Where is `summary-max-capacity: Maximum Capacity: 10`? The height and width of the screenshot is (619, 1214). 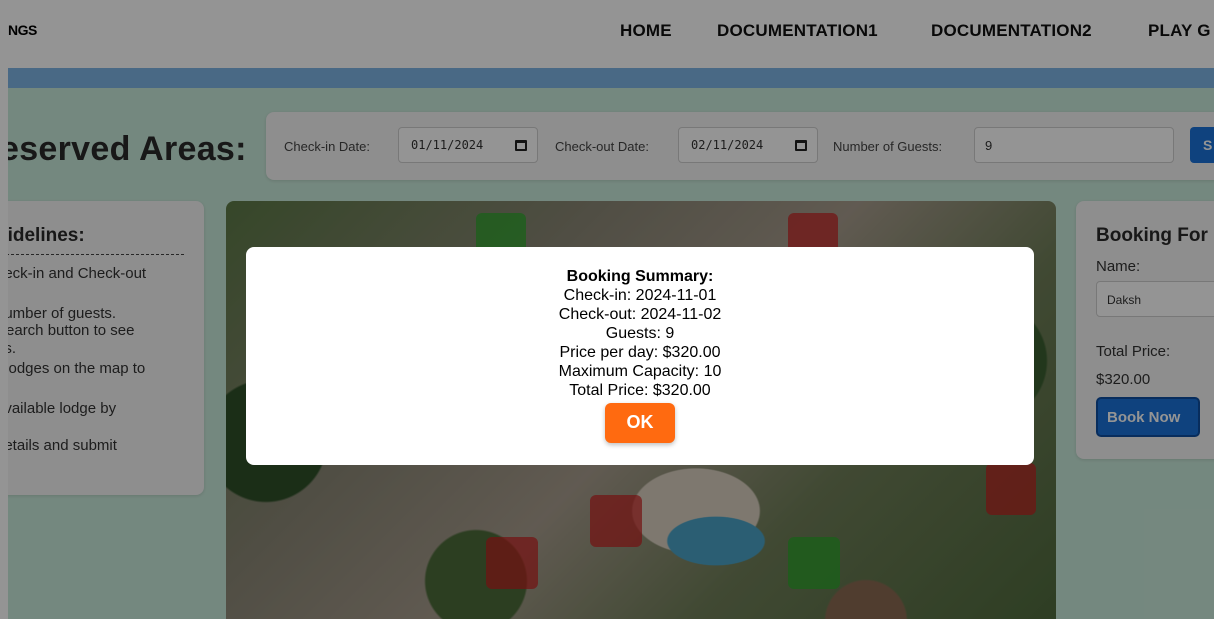 summary-max-capacity: Maximum Capacity: 10 is located at coordinates (640, 371).